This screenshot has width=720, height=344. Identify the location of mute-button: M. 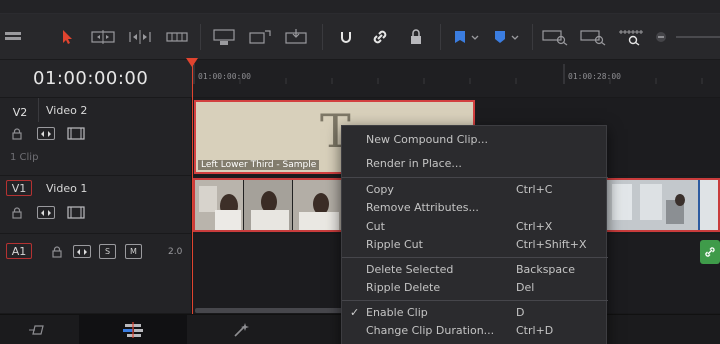
(133, 251).